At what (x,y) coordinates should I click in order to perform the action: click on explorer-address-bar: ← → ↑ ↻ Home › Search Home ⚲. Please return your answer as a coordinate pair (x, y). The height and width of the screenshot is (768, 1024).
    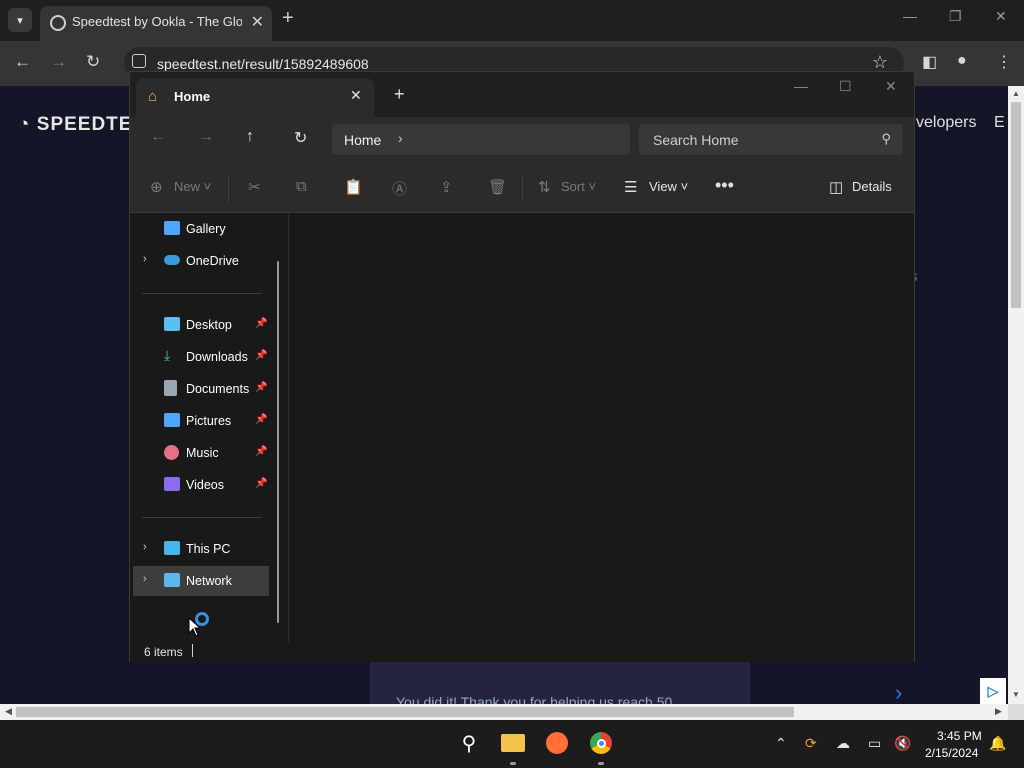
    Looking at the image, I should click on (522, 140).